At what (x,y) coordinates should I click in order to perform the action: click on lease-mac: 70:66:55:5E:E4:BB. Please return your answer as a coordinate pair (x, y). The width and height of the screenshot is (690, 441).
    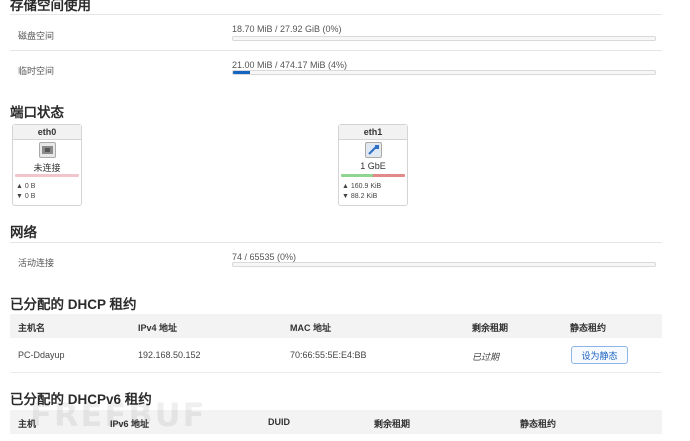
    Looking at the image, I should click on (328, 355).